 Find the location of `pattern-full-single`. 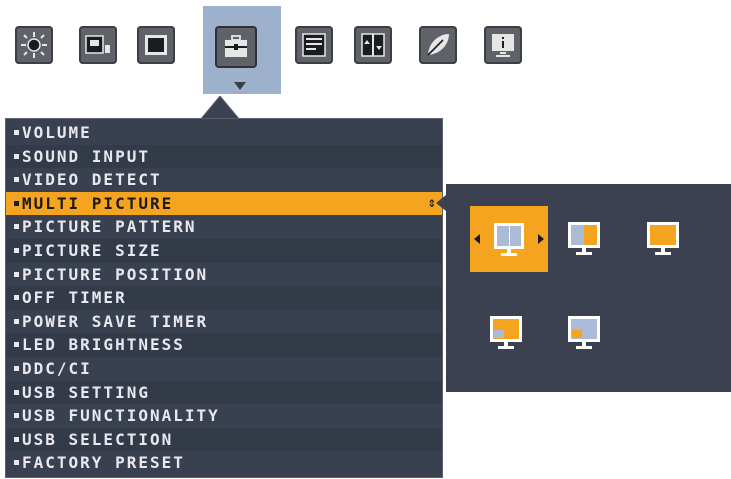

pattern-full-single is located at coordinates (663, 238).